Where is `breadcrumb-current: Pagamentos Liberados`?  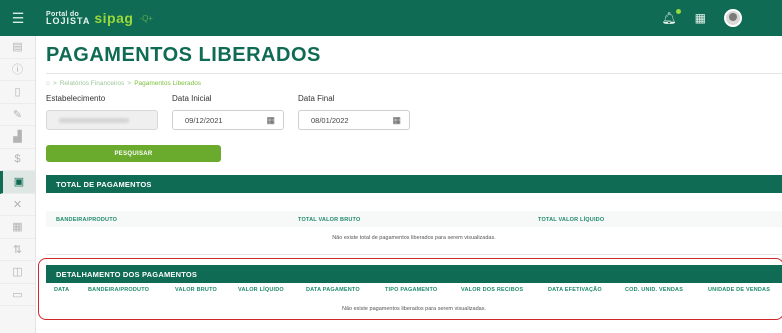
breadcrumb-current: Pagamentos Liberados is located at coordinates (168, 83).